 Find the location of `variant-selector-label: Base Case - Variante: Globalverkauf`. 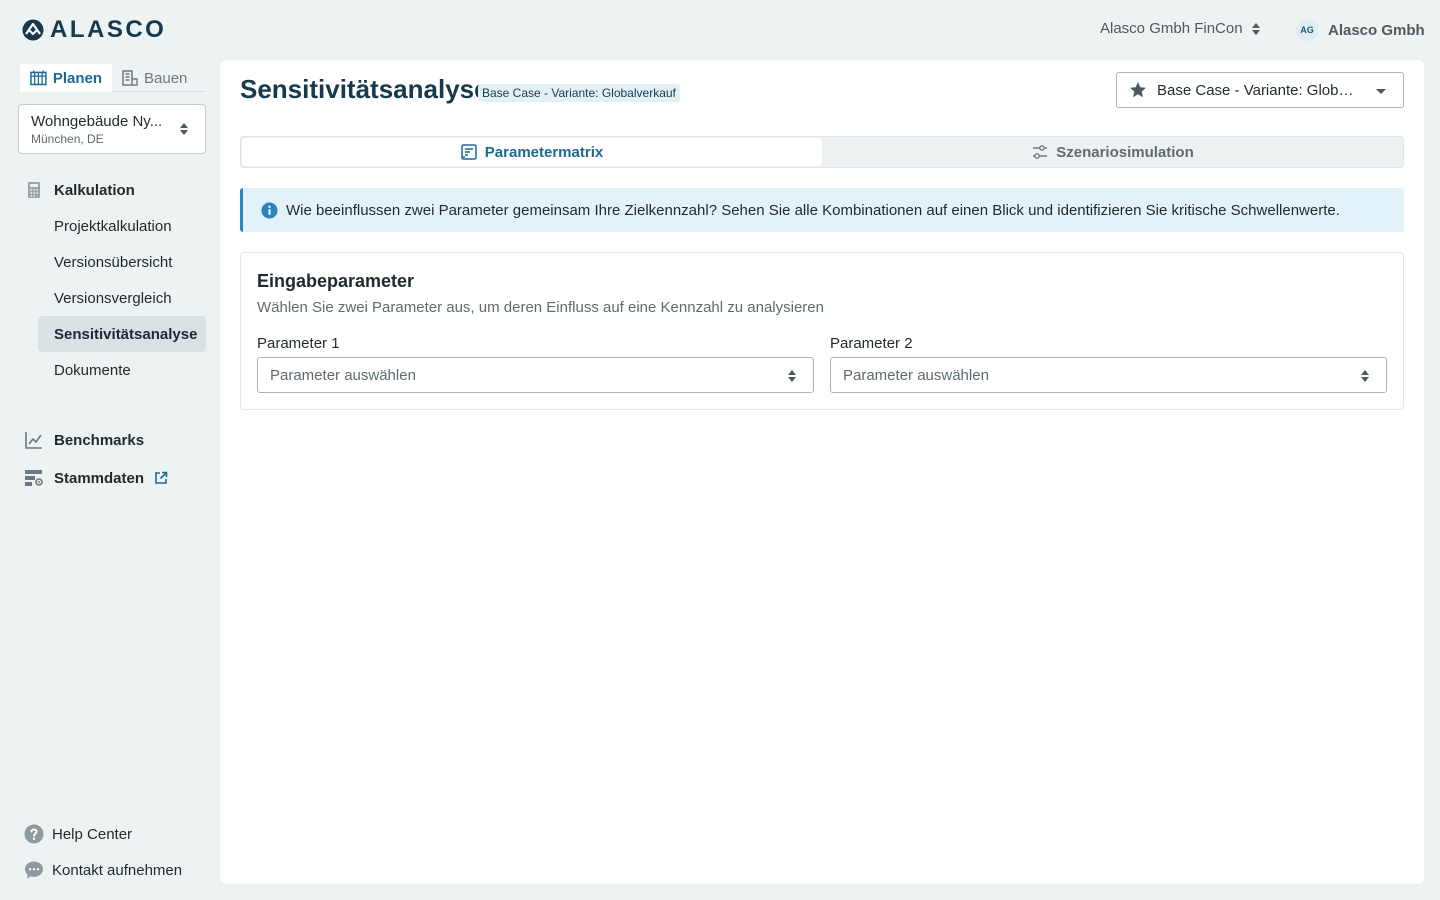

variant-selector-label: Base Case - Variante: Globalverkauf is located at coordinates (1259, 90).